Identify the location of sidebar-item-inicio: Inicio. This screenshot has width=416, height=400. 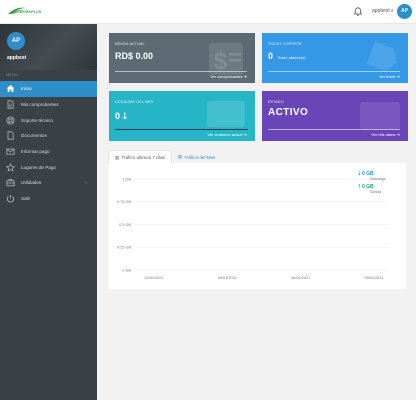
(48, 89).